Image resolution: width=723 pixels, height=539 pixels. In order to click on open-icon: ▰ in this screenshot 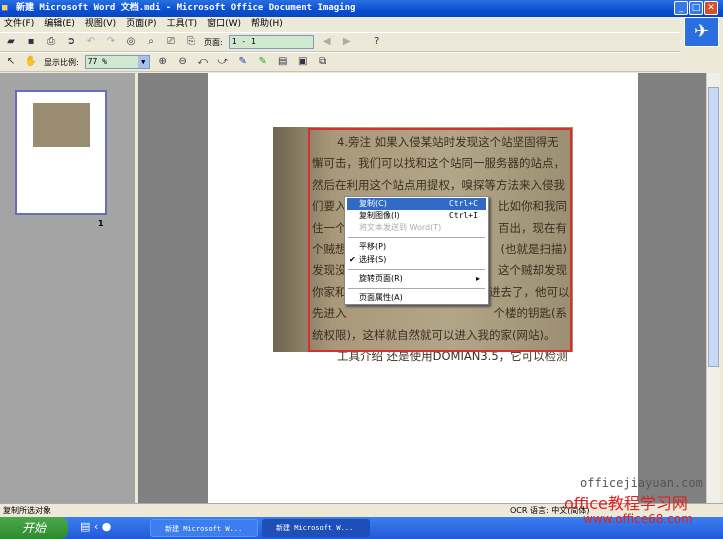, I will do `click(11, 42)`.